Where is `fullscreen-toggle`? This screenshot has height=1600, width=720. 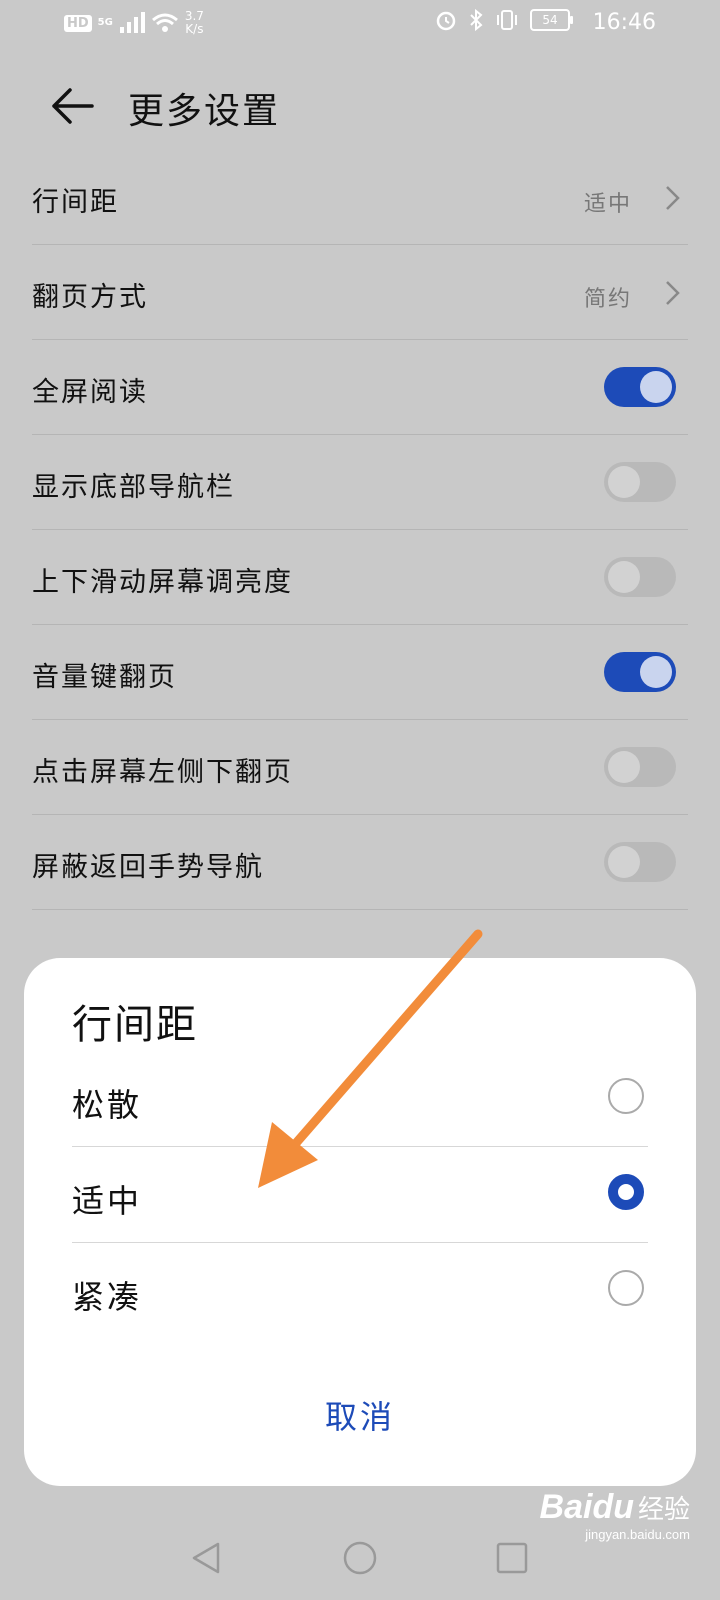
fullscreen-toggle is located at coordinates (640, 387).